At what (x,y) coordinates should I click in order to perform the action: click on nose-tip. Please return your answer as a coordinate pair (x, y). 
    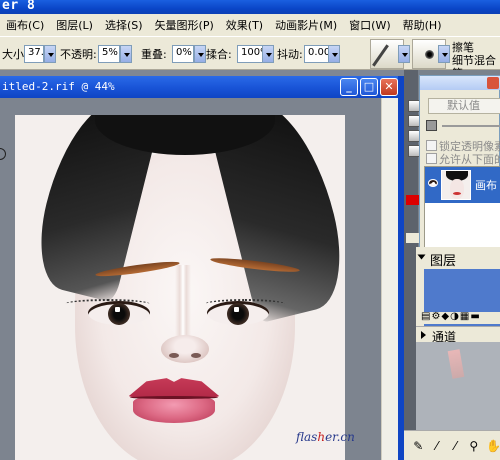
    Looking at the image, I should click on (185, 349).